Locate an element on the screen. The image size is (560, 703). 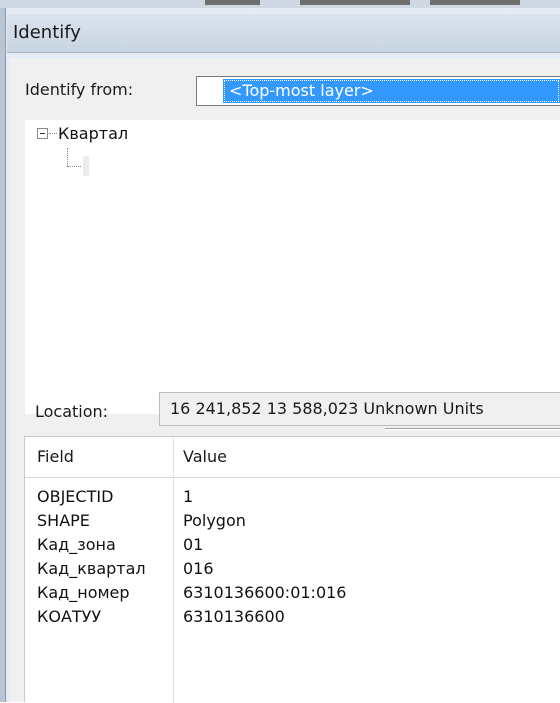
panel-splitter is located at coordinates (472, 429).